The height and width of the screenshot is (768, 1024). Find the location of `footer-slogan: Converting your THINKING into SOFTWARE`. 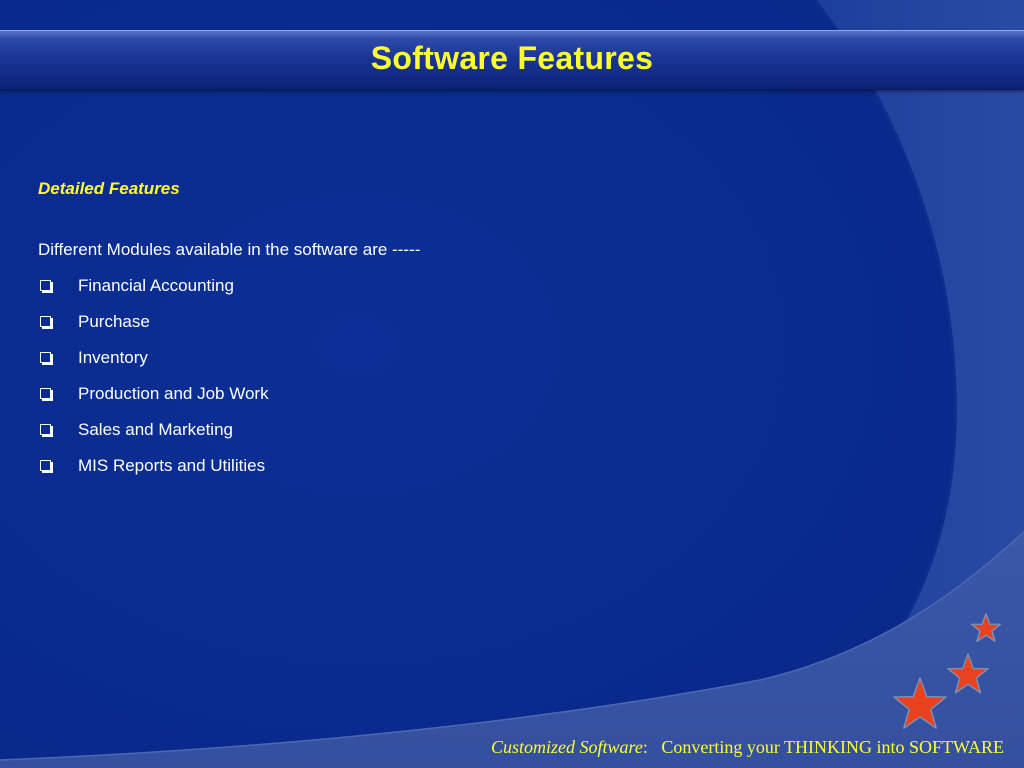

footer-slogan: Converting your THINKING into SOFTWARE is located at coordinates (832, 747).